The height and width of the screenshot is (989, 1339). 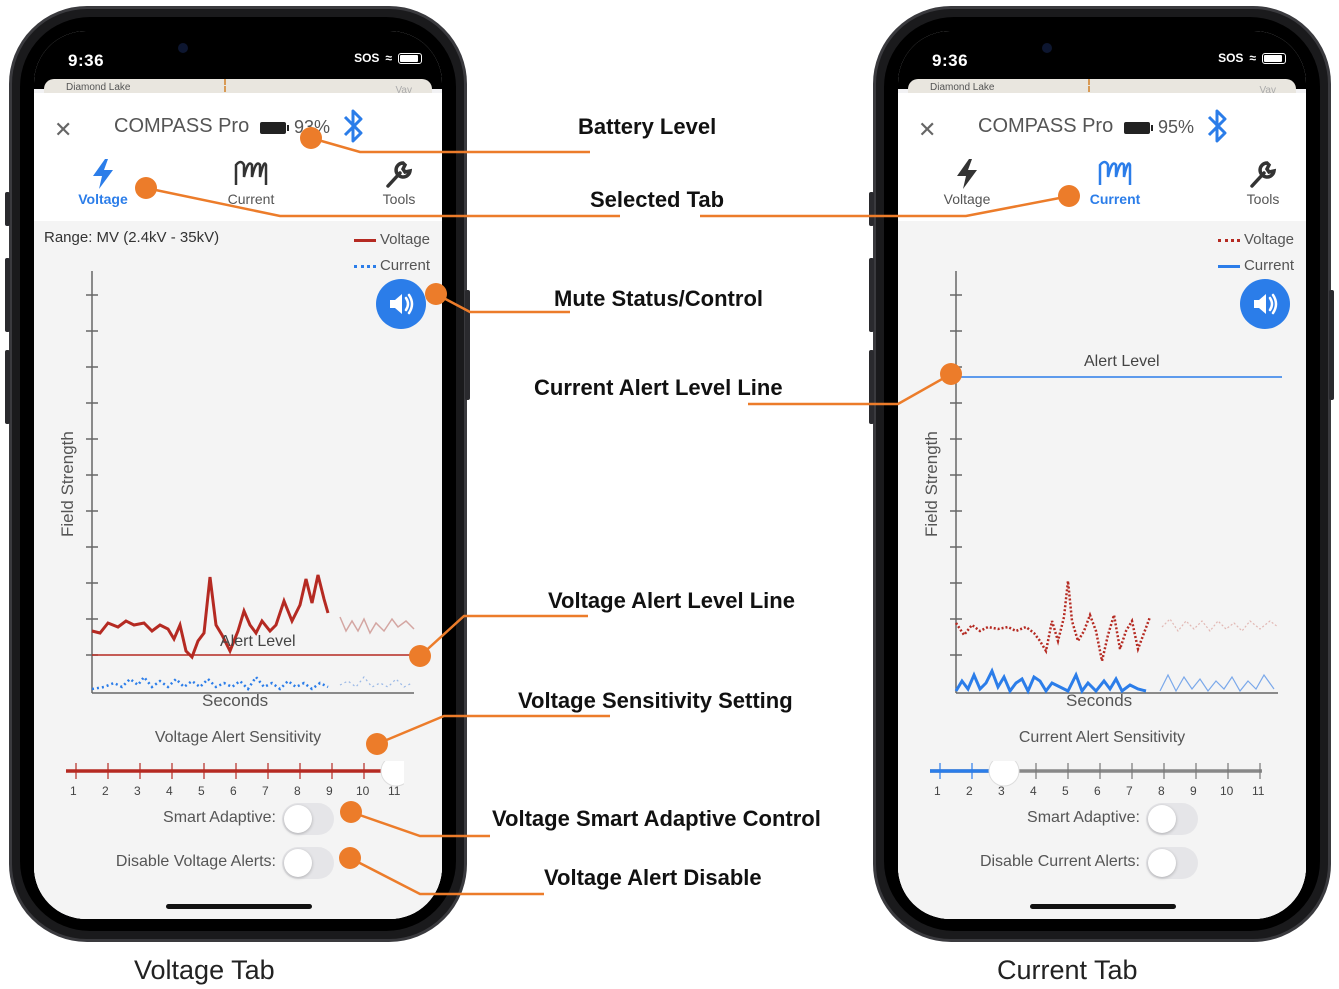 What do you see at coordinates (1116, 483) in the screenshot?
I see `field-strength-chart` at bounding box center [1116, 483].